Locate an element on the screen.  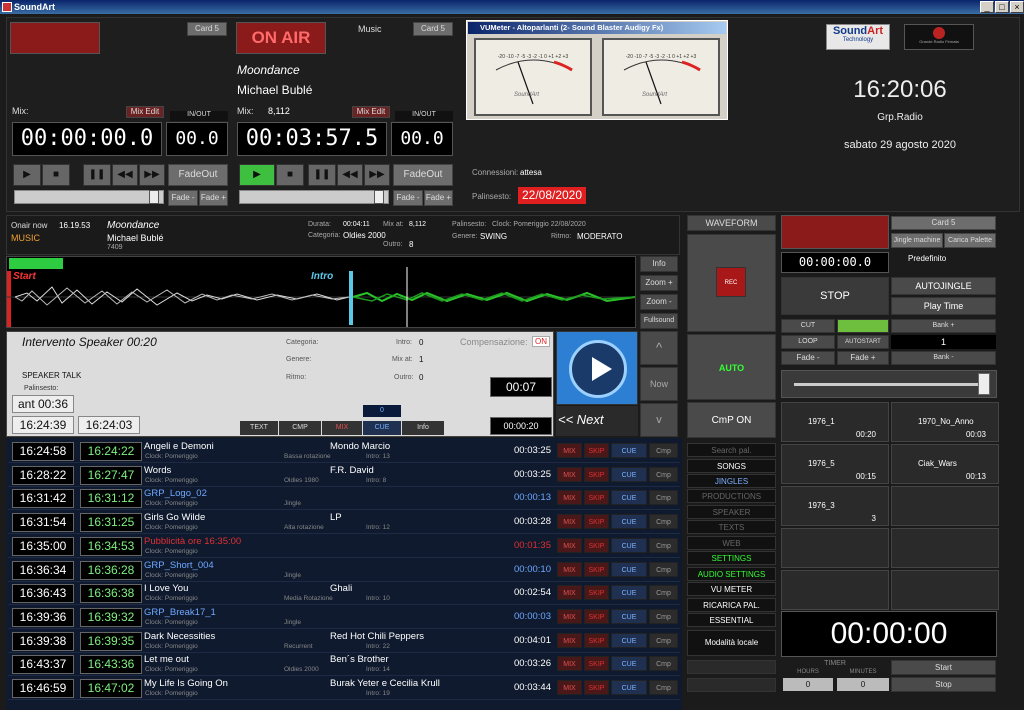
deck2-play-button: ▶ is located at coordinates (257, 175).